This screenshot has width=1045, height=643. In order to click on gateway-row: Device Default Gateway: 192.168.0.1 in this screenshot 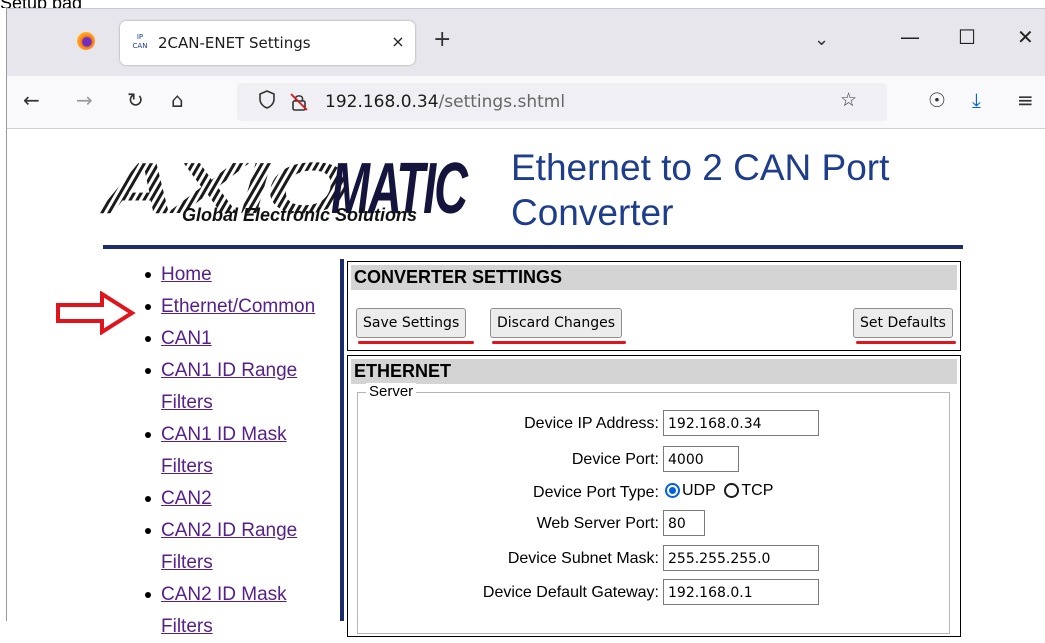, I will do `click(653, 593)`.